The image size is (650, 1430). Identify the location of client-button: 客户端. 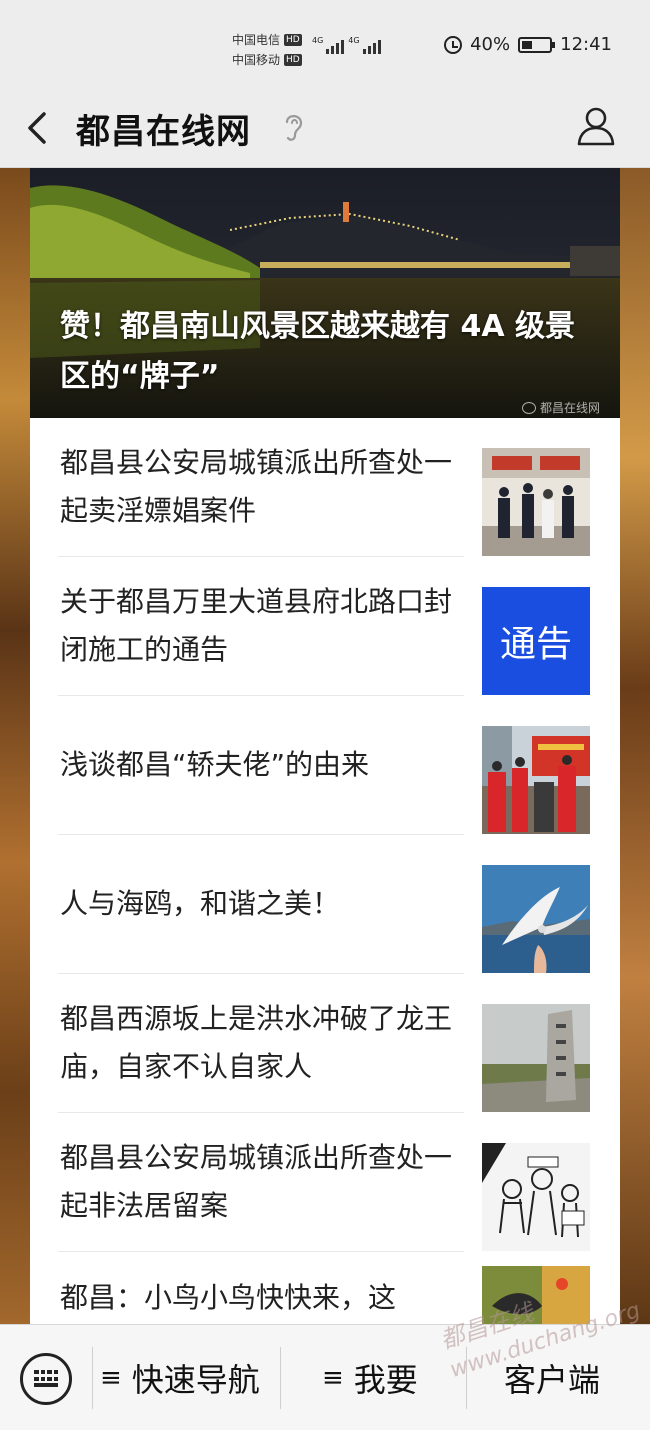
(552, 1378).